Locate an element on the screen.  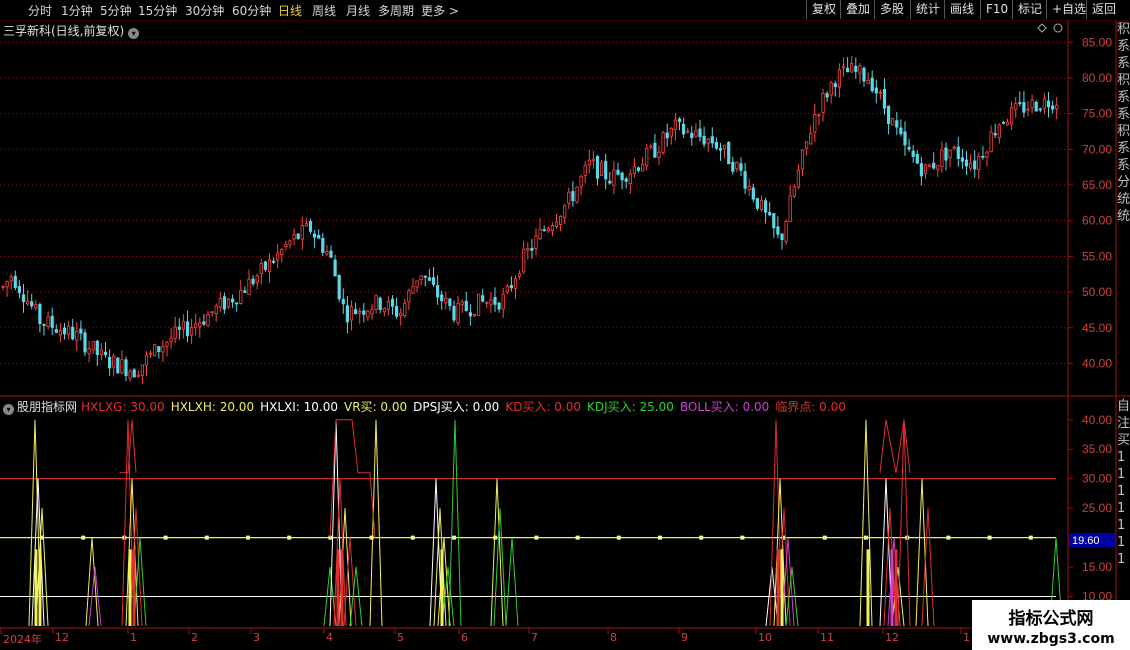
time-label: 1 is located at coordinates (966, 637).